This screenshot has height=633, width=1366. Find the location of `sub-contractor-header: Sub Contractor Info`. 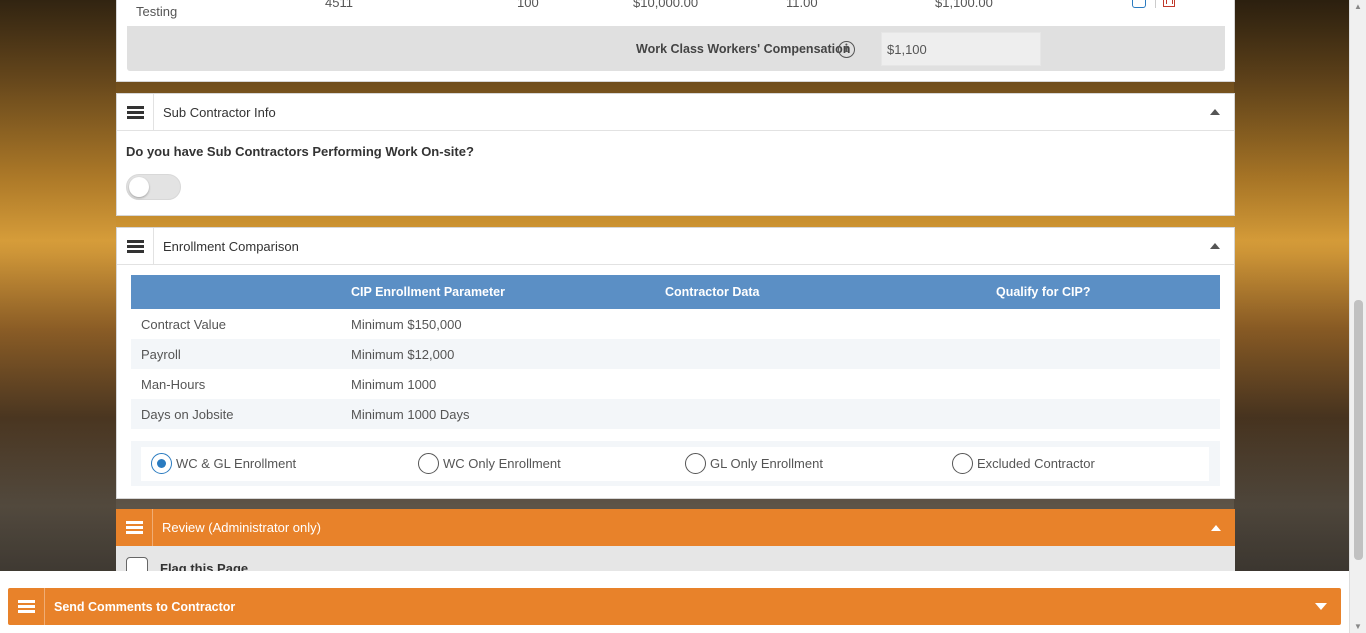

sub-contractor-header: Sub Contractor Info is located at coordinates (675, 112).